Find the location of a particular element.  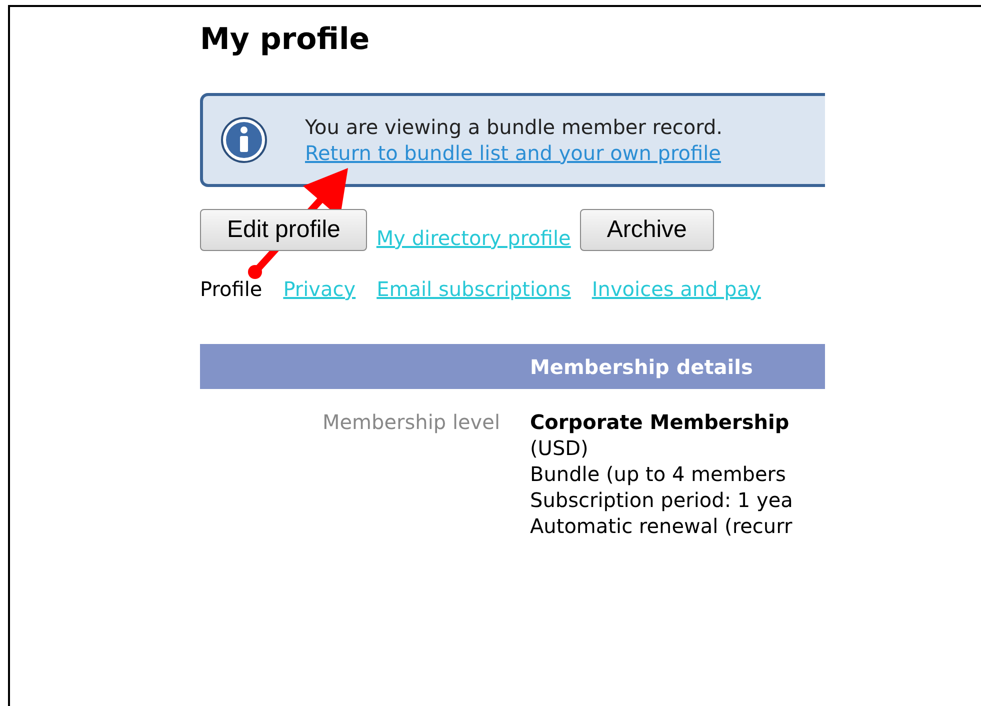

membership-detail-line: (USD) is located at coordinates (560, 448).